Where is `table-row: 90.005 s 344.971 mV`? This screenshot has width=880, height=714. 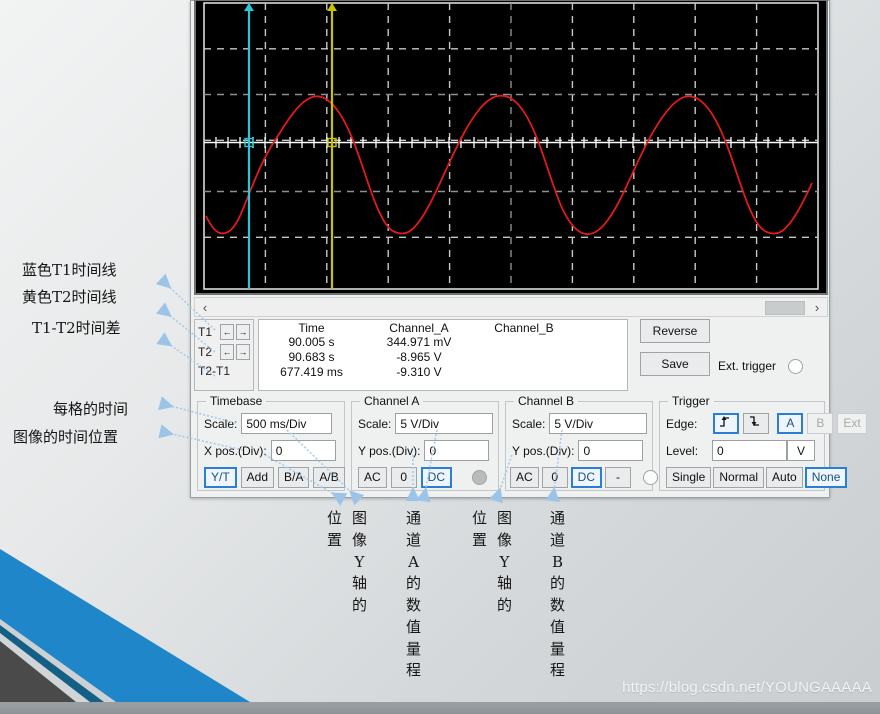
table-row: 90.005 s 344.971 mV is located at coordinates (443, 342).